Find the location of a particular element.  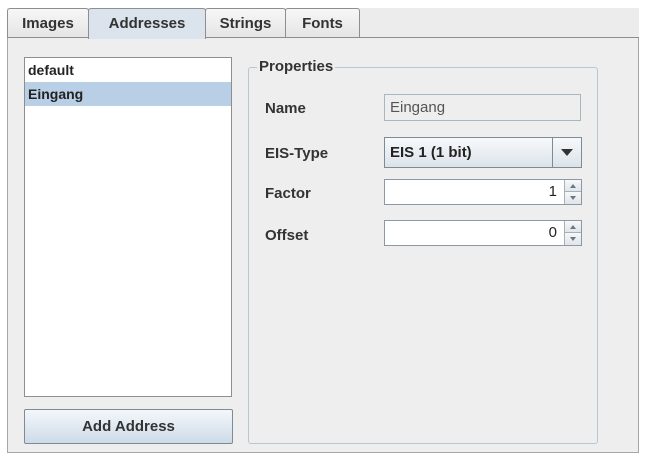

add-address-button: Add Address is located at coordinates (128, 426).